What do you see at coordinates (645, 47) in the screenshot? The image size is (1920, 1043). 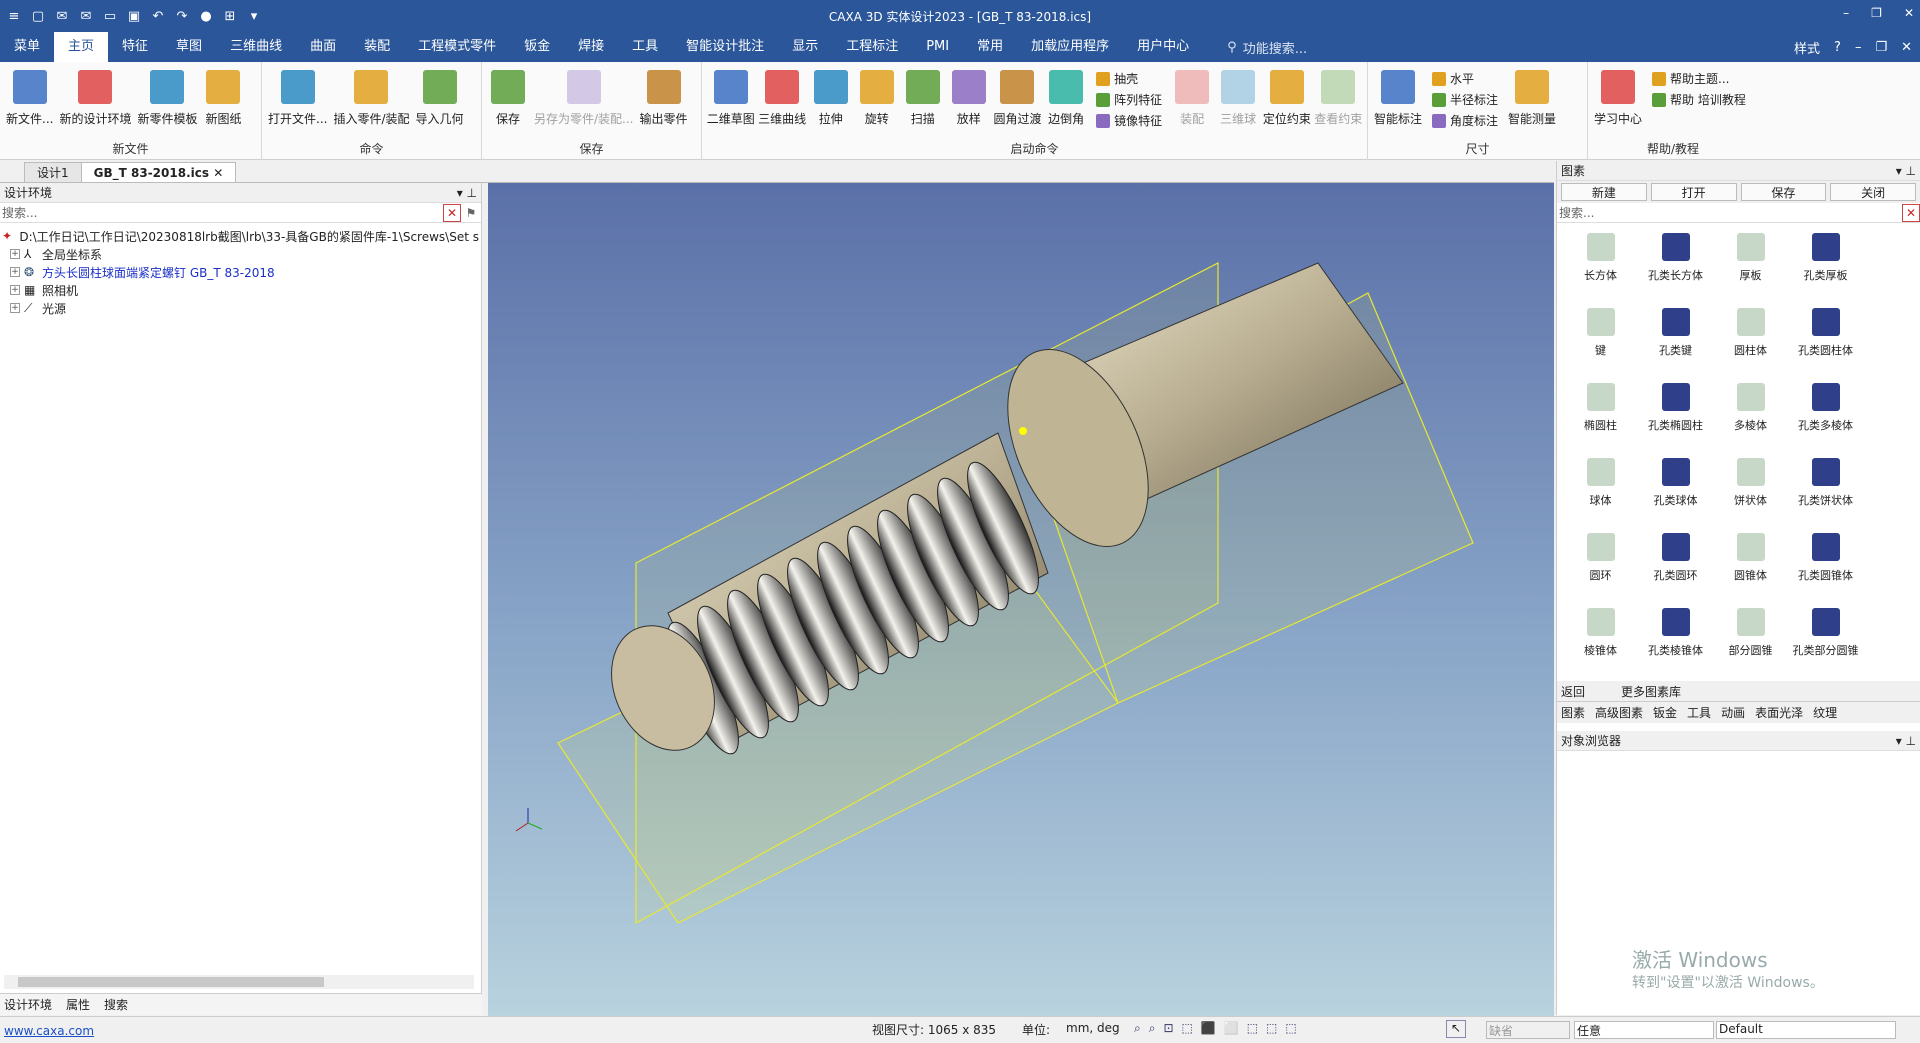 I see `ribbon-tab-10: 工具` at bounding box center [645, 47].